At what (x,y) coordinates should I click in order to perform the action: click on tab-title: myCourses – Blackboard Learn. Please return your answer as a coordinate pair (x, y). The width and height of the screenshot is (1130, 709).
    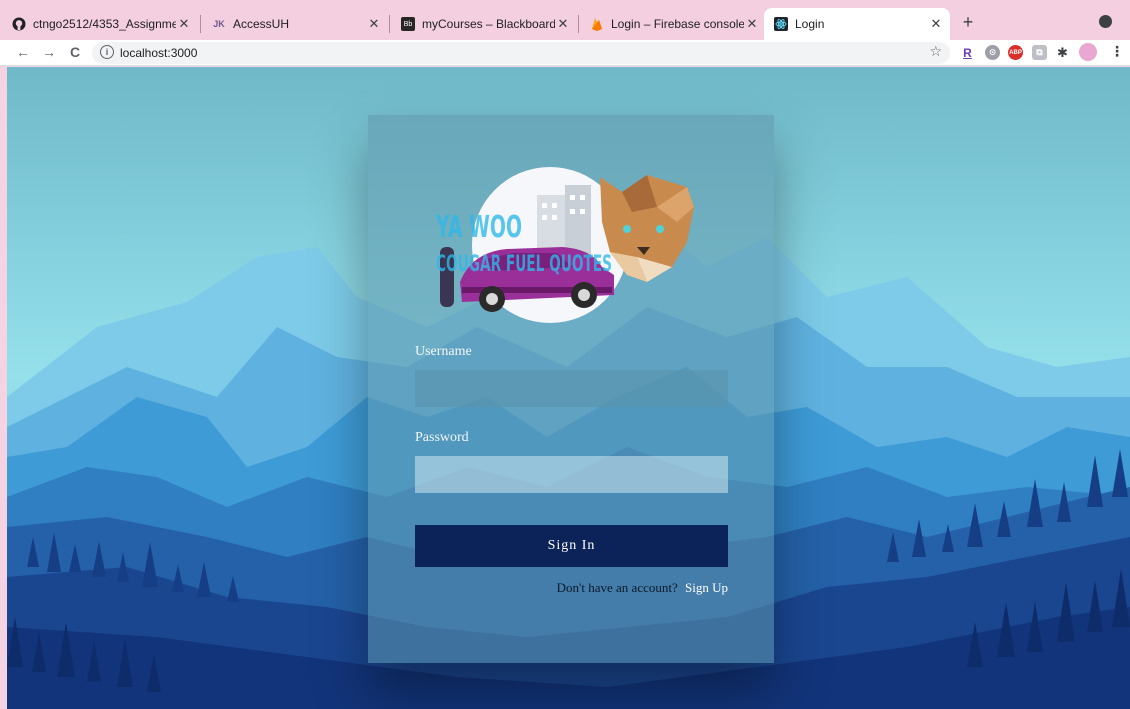
    Looking at the image, I should click on (488, 24).